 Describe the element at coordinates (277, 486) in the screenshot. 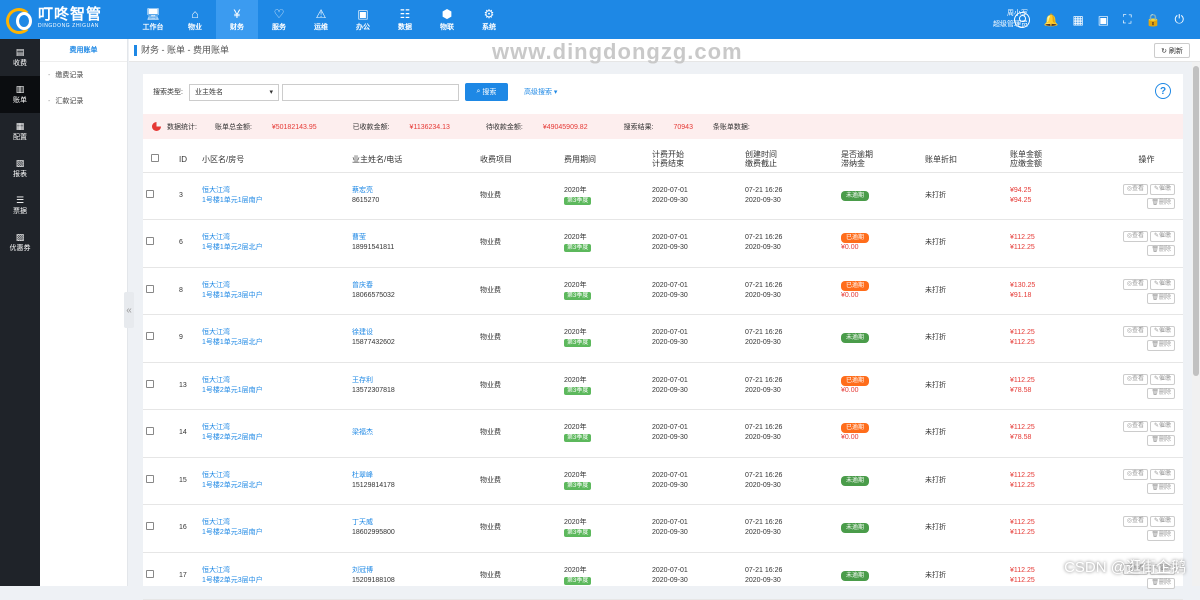

I see `room-link: 1号楼2单元2层北户` at that location.